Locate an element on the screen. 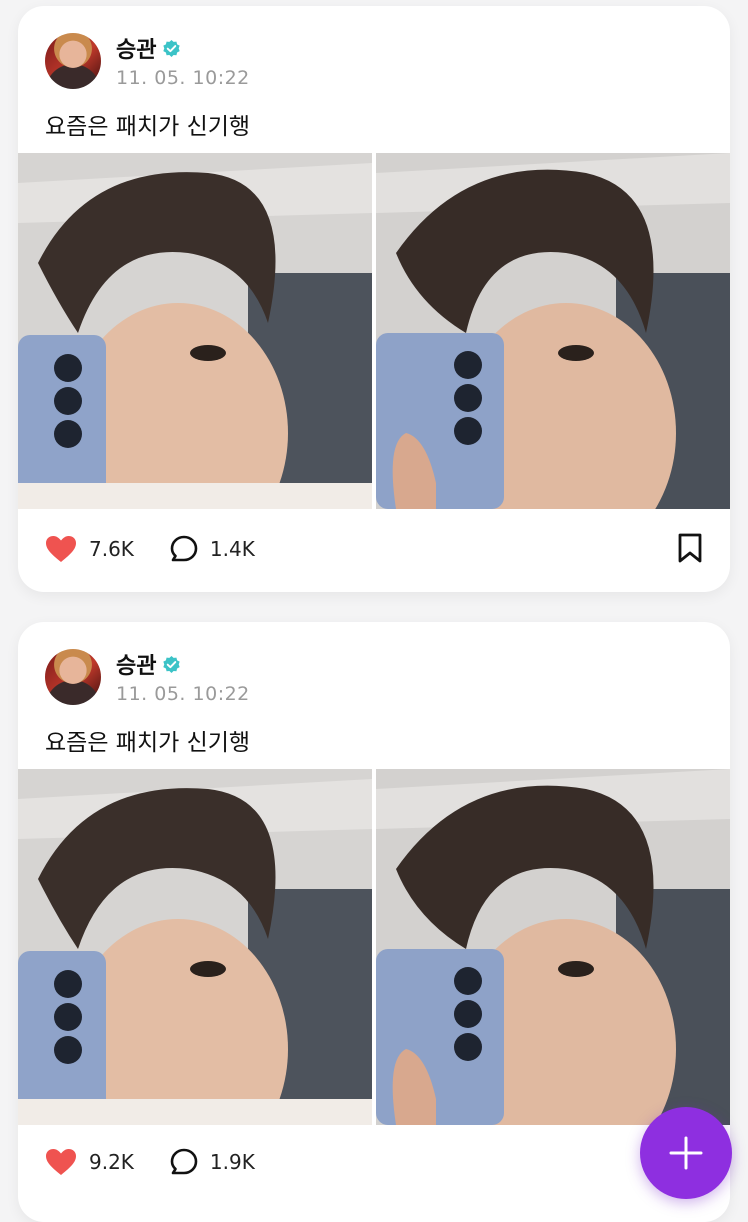 The image size is (748, 1222). bookmark-icon is located at coordinates (690, 548).